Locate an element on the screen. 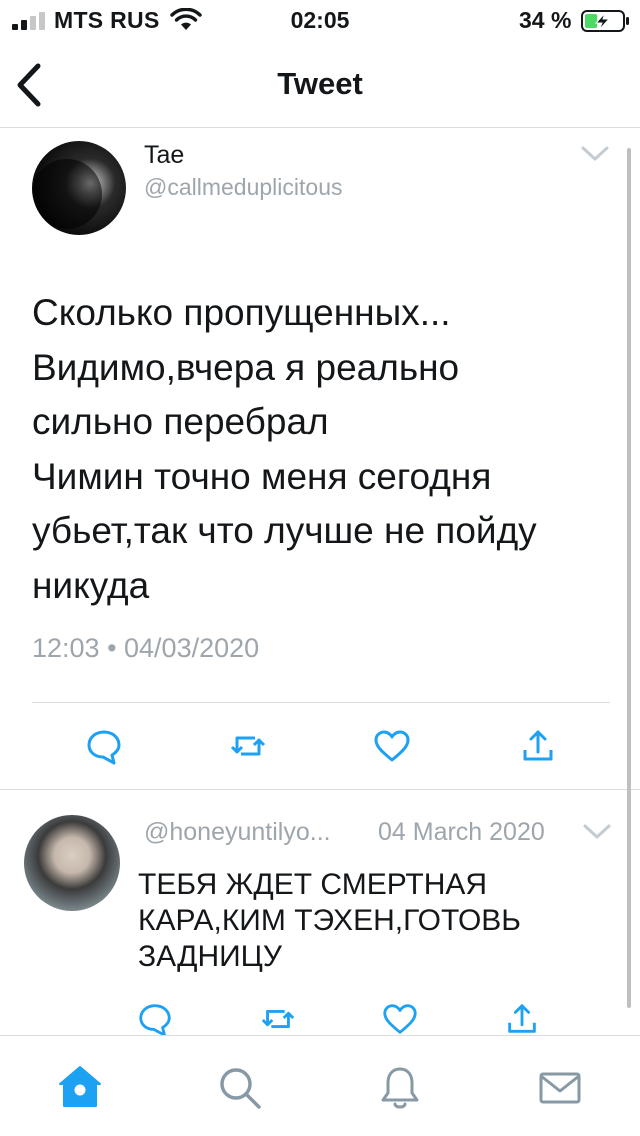  scrollbar is located at coordinates (629, 578).